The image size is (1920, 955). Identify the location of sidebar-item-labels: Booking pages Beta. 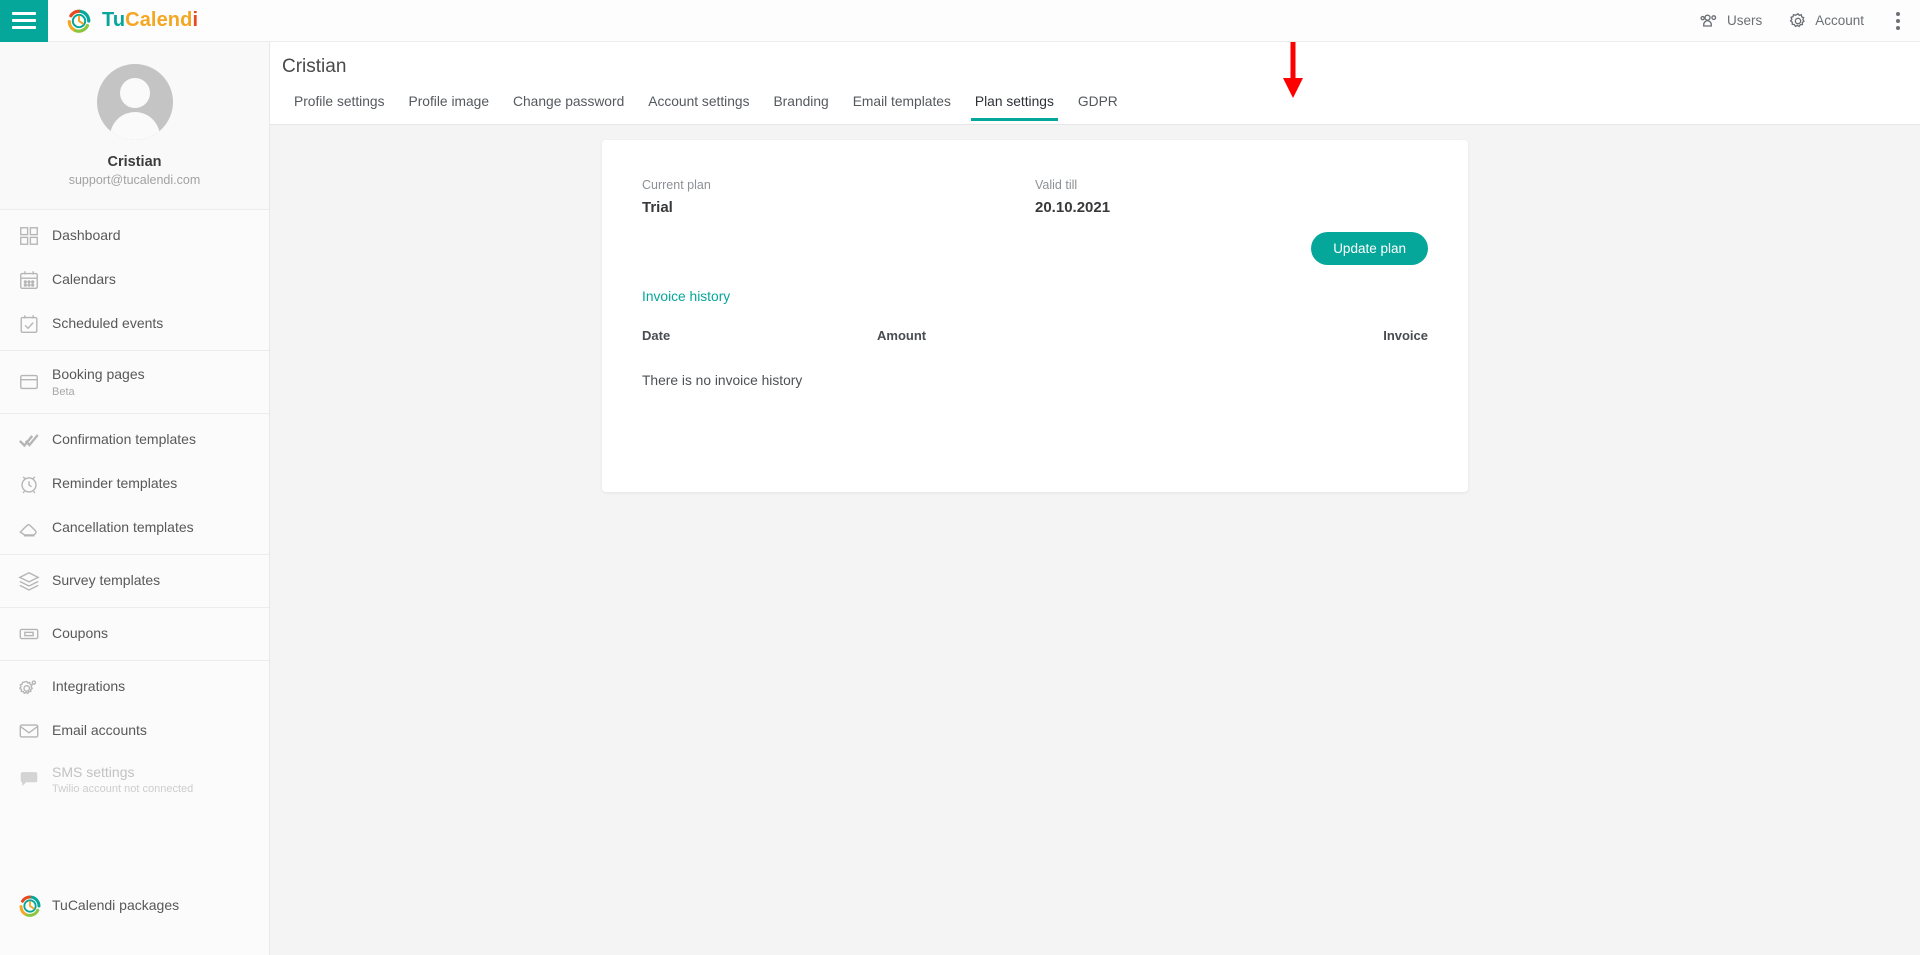
(98, 382).